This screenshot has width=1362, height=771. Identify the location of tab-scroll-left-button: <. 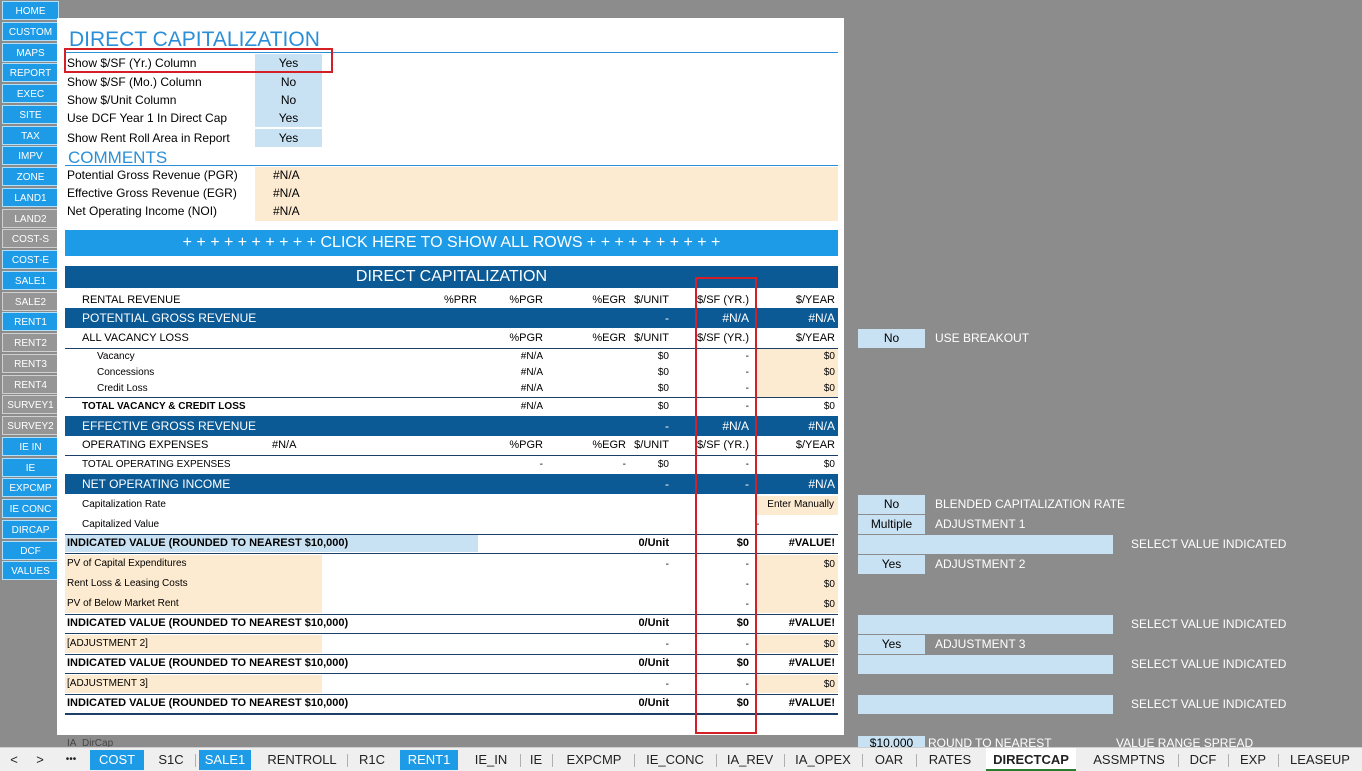
(14, 759).